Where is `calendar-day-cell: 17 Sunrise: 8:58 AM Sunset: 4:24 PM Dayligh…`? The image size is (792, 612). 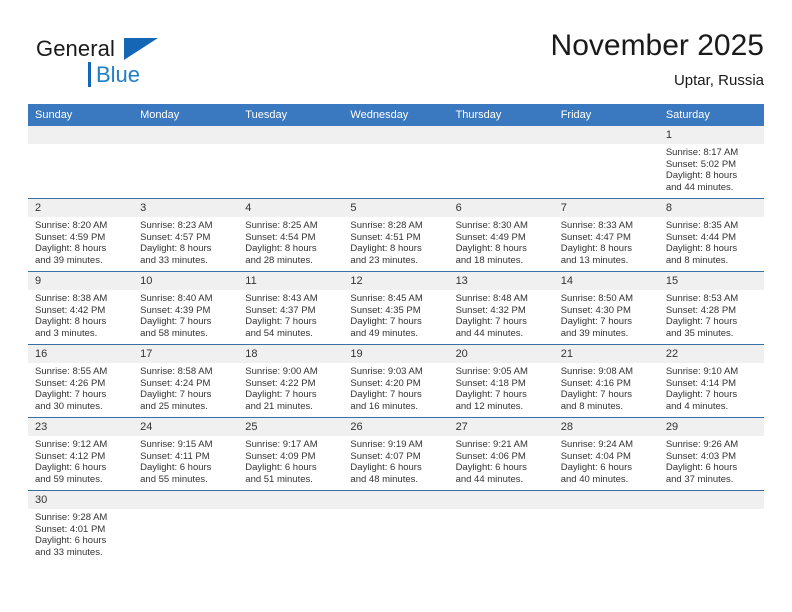
calendar-day-cell: 17 Sunrise: 8:58 AM Sunset: 4:24 PM Dayligh… is located at coordinates (186, 381).